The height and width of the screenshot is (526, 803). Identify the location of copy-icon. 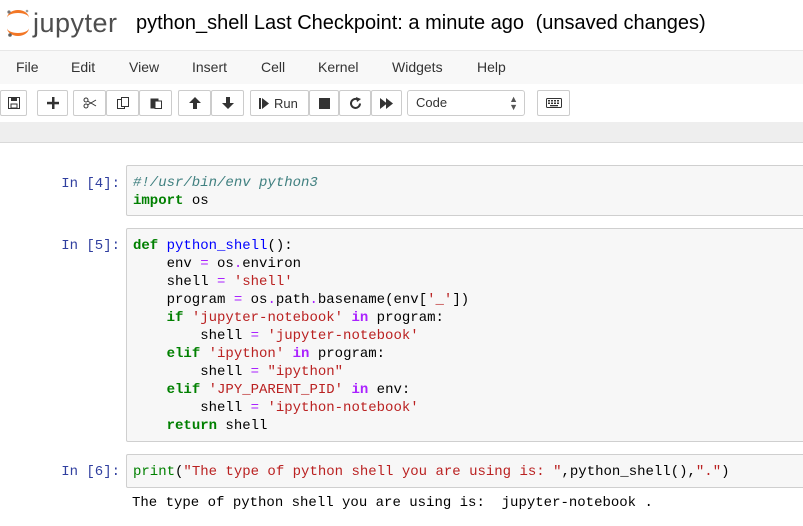
(122, 103).